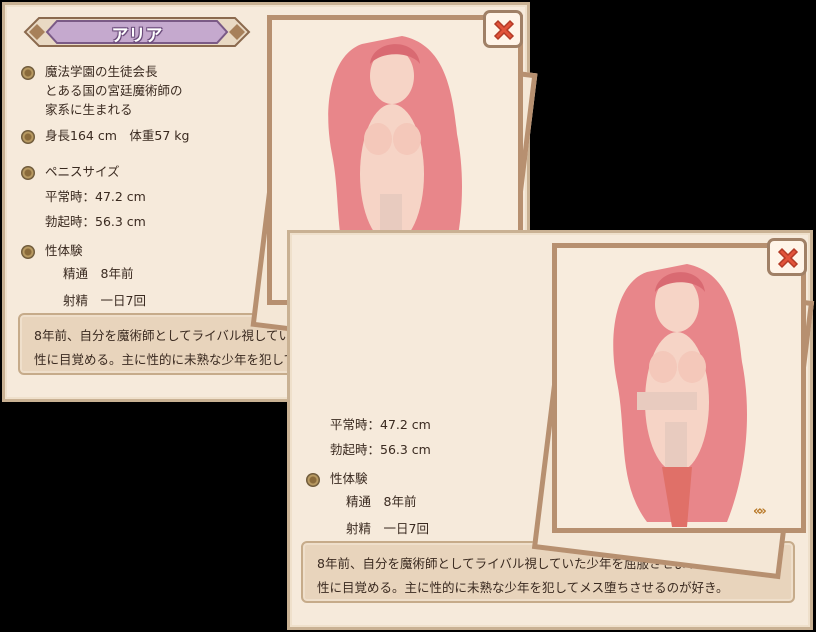 This screenshot has height=632, width=816. Describe the element at coordinates (680, 395) in the screenshot. I see `character-portrait-icon` at that location.